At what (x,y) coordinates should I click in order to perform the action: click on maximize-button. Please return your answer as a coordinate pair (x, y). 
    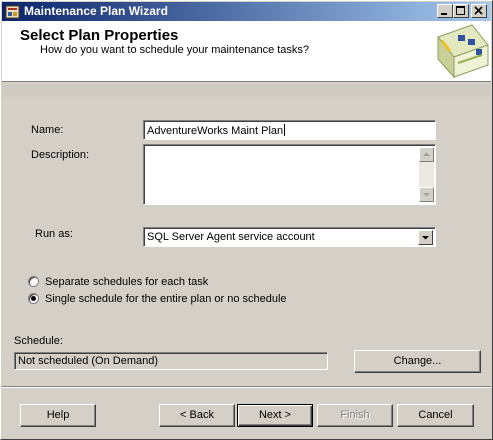
    Looking at the image, I should click on (461, 11).